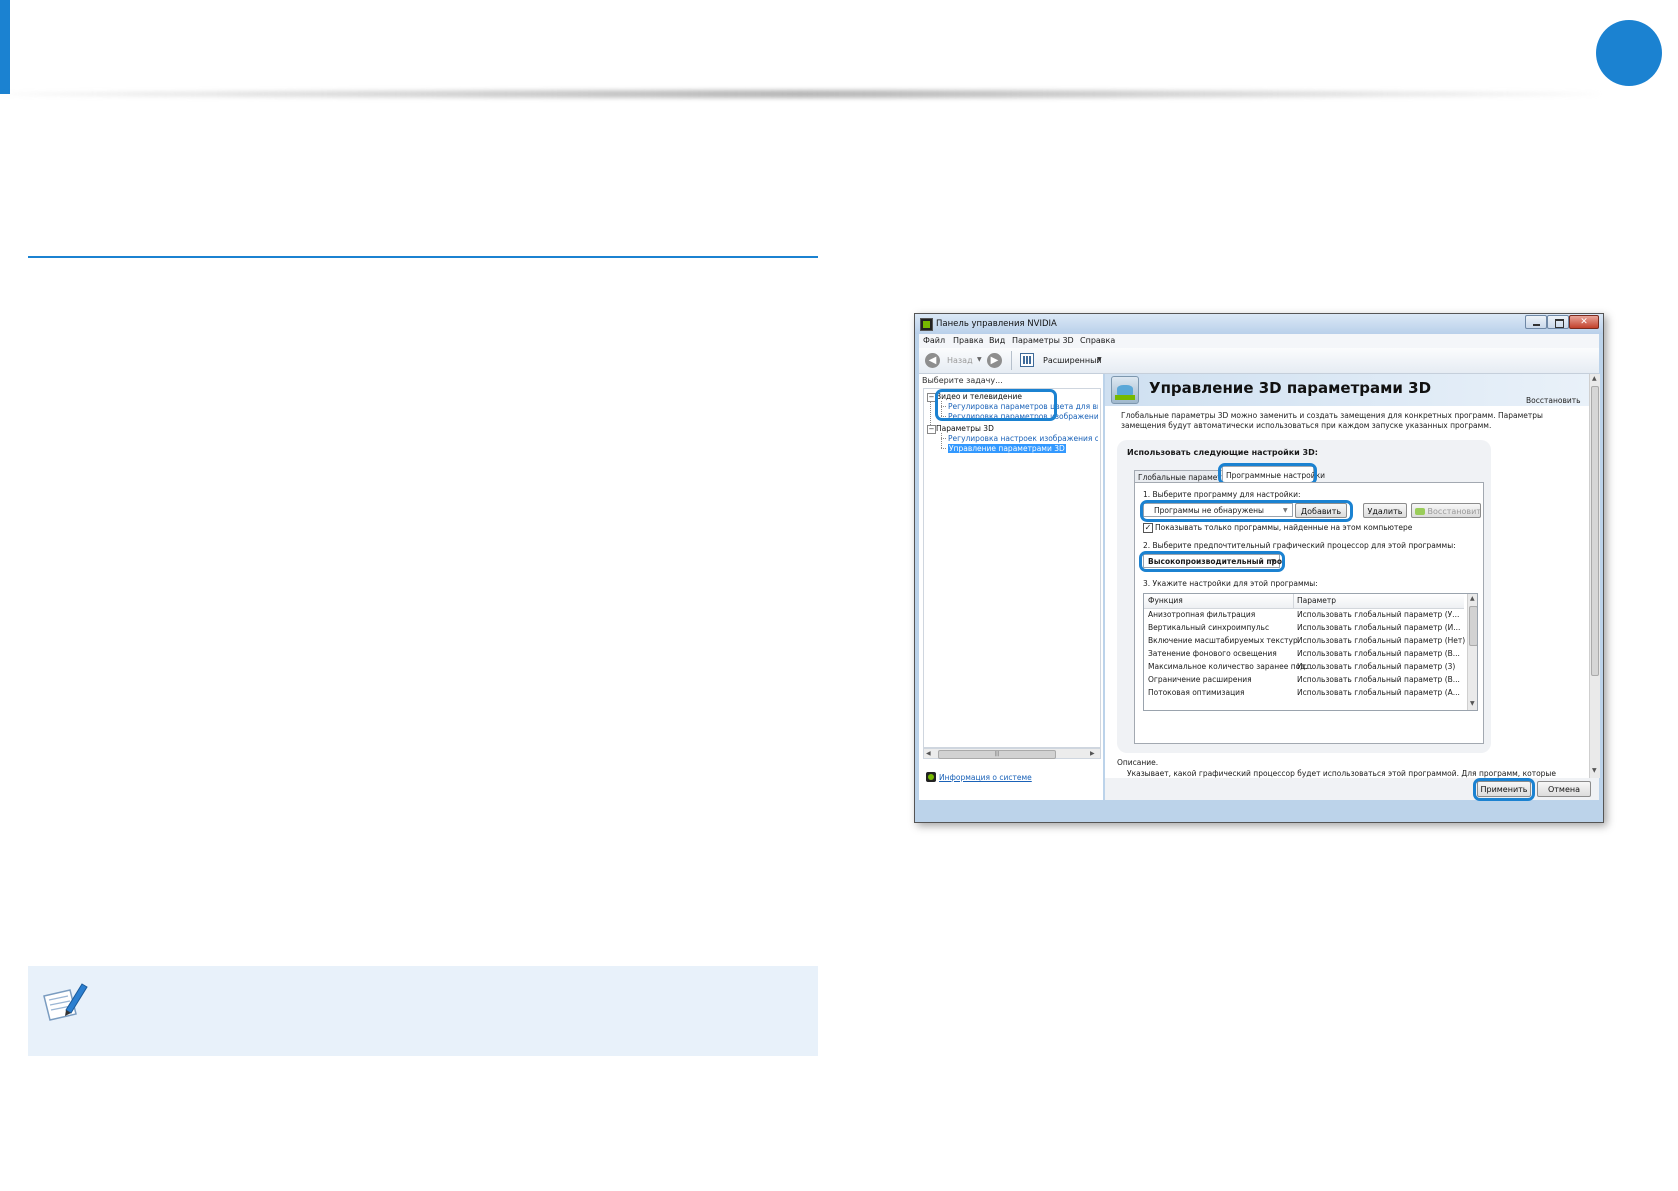 The height and width of the screenshot is (1191, 1678). Describe the element at coordinates (1011, 360) in the screenshot. I see `toolbar-separator` at that location.